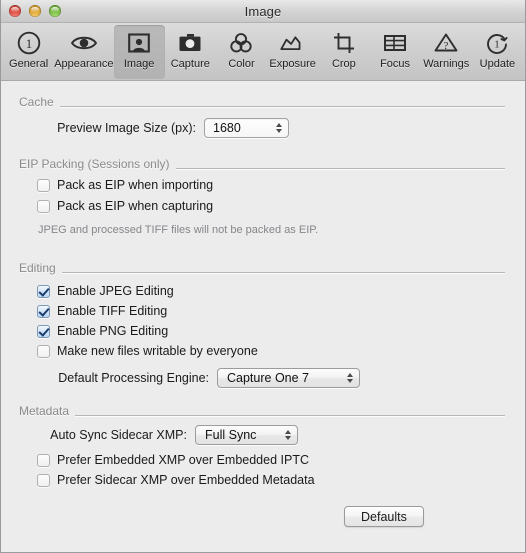 The height and width of the screenshot is (553, 526). I want to click on toolbar-label-capture: Capture, so click(190, 64).